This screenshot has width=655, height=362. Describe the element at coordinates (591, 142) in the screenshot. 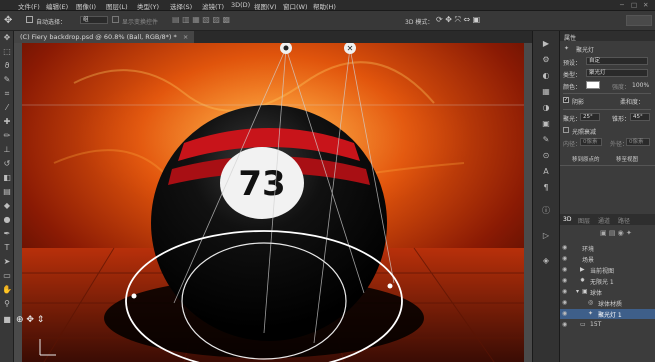

I see `inner-field: 0像素` at that location.